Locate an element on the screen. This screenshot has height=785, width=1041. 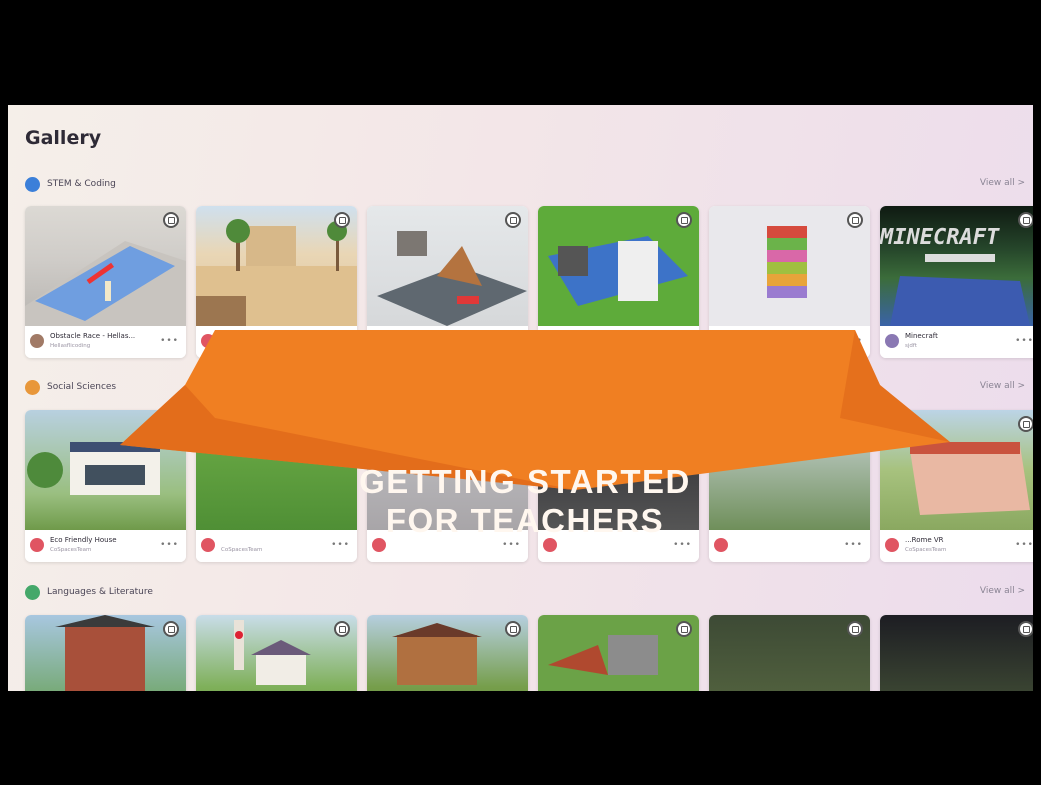
banner-line-1: GETTING STARTED is located at coordinates (525, 481).